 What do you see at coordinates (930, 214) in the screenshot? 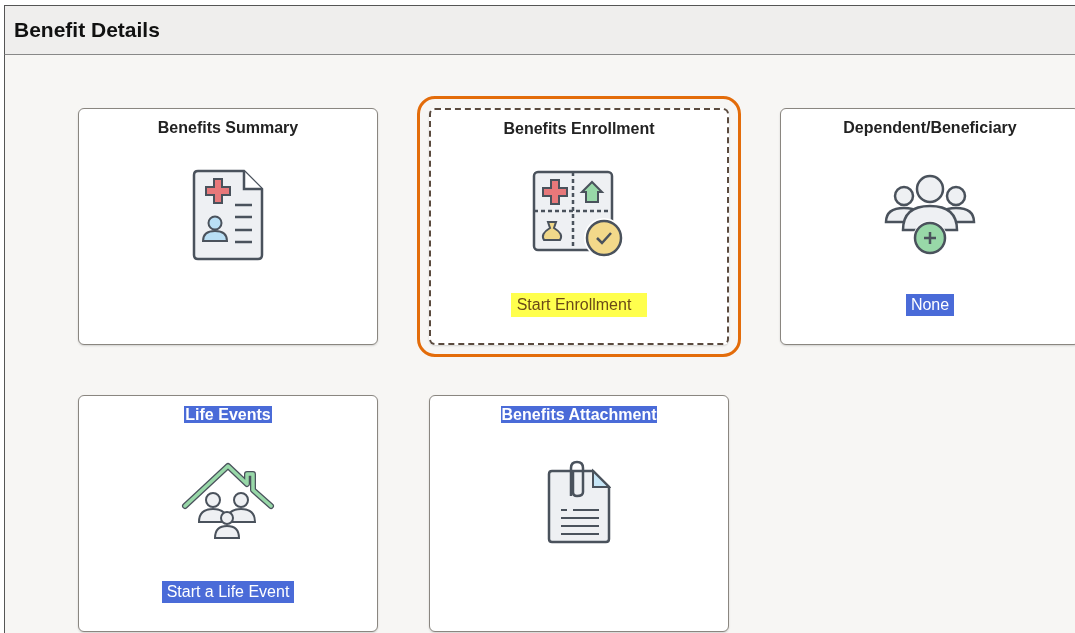
I see `people-add-icon` at bounding box center [930, 214].